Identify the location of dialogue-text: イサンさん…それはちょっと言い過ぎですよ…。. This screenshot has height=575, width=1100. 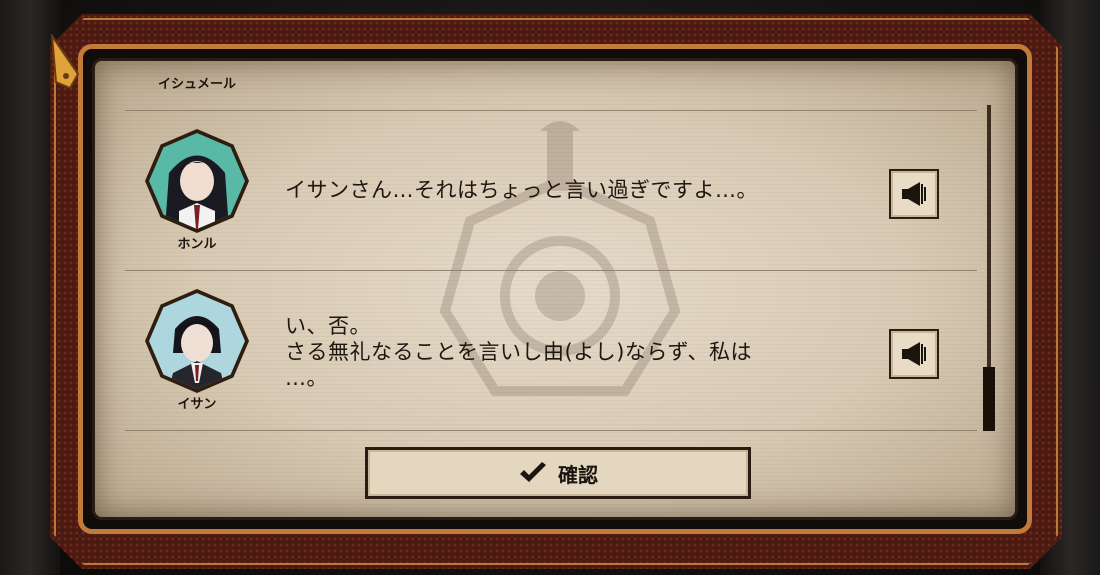
(521, 190).